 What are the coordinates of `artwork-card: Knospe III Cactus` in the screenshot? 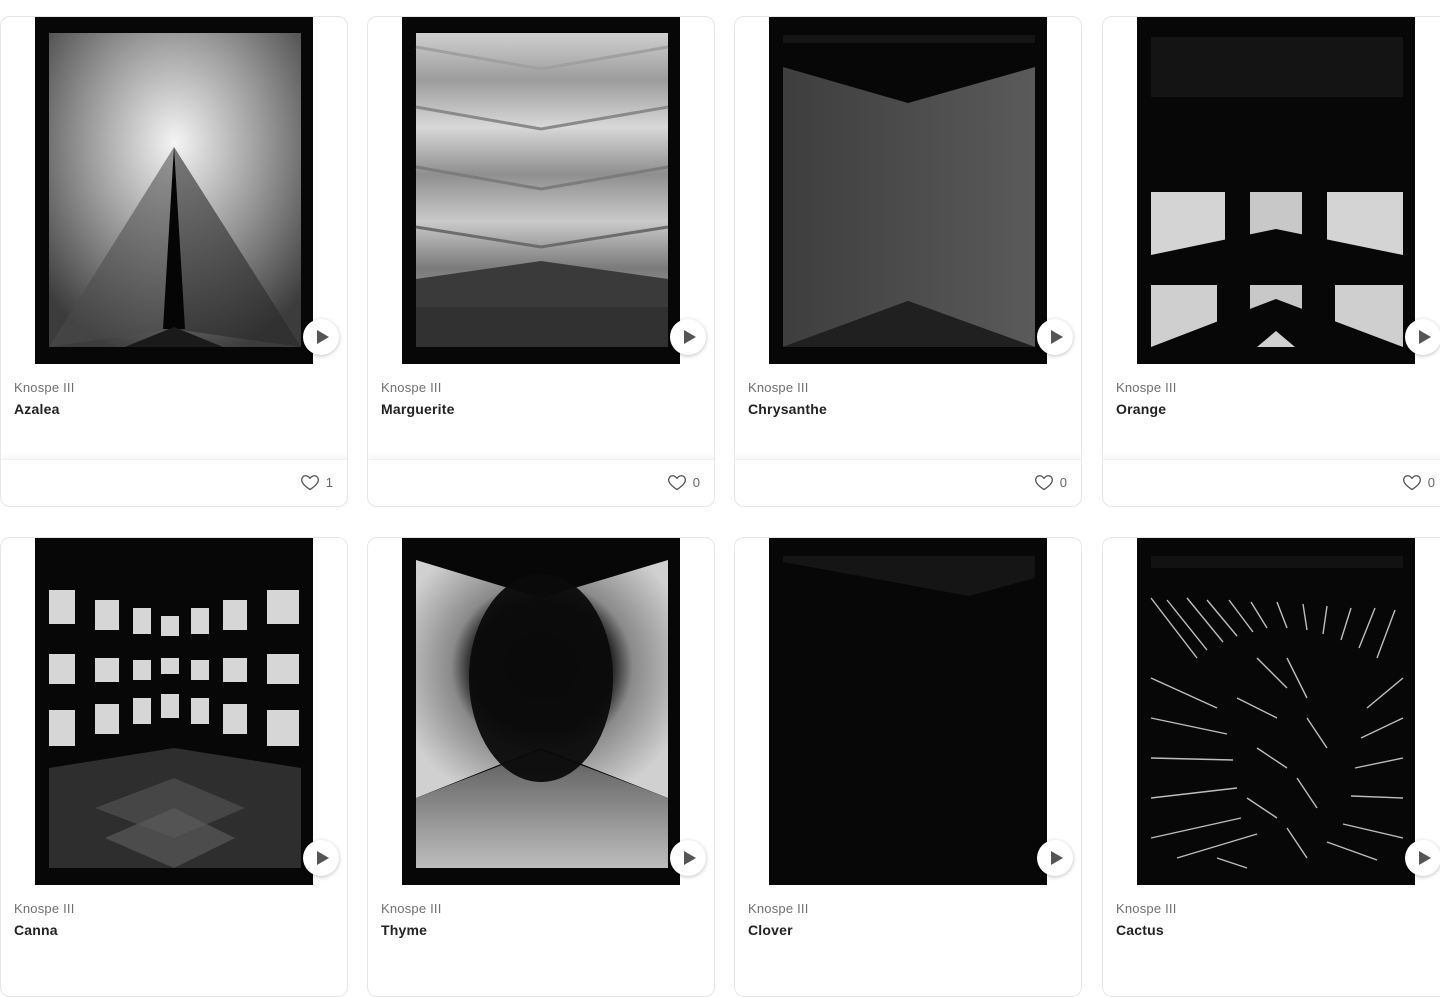 It's located at (1271, 767).